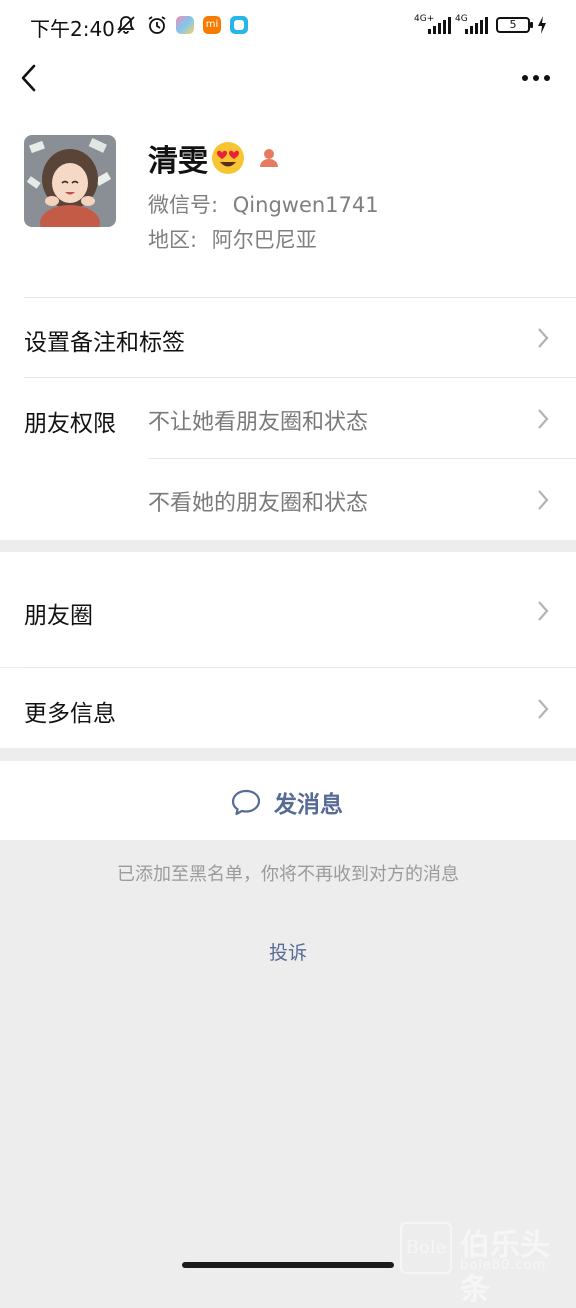 Image resolution: width=576 pixels, height=1308 pixels. What do you see at coordinates (514, 25) in the screenshot?
I see `battery-indicator: 5` at bounding box center [514, 25].